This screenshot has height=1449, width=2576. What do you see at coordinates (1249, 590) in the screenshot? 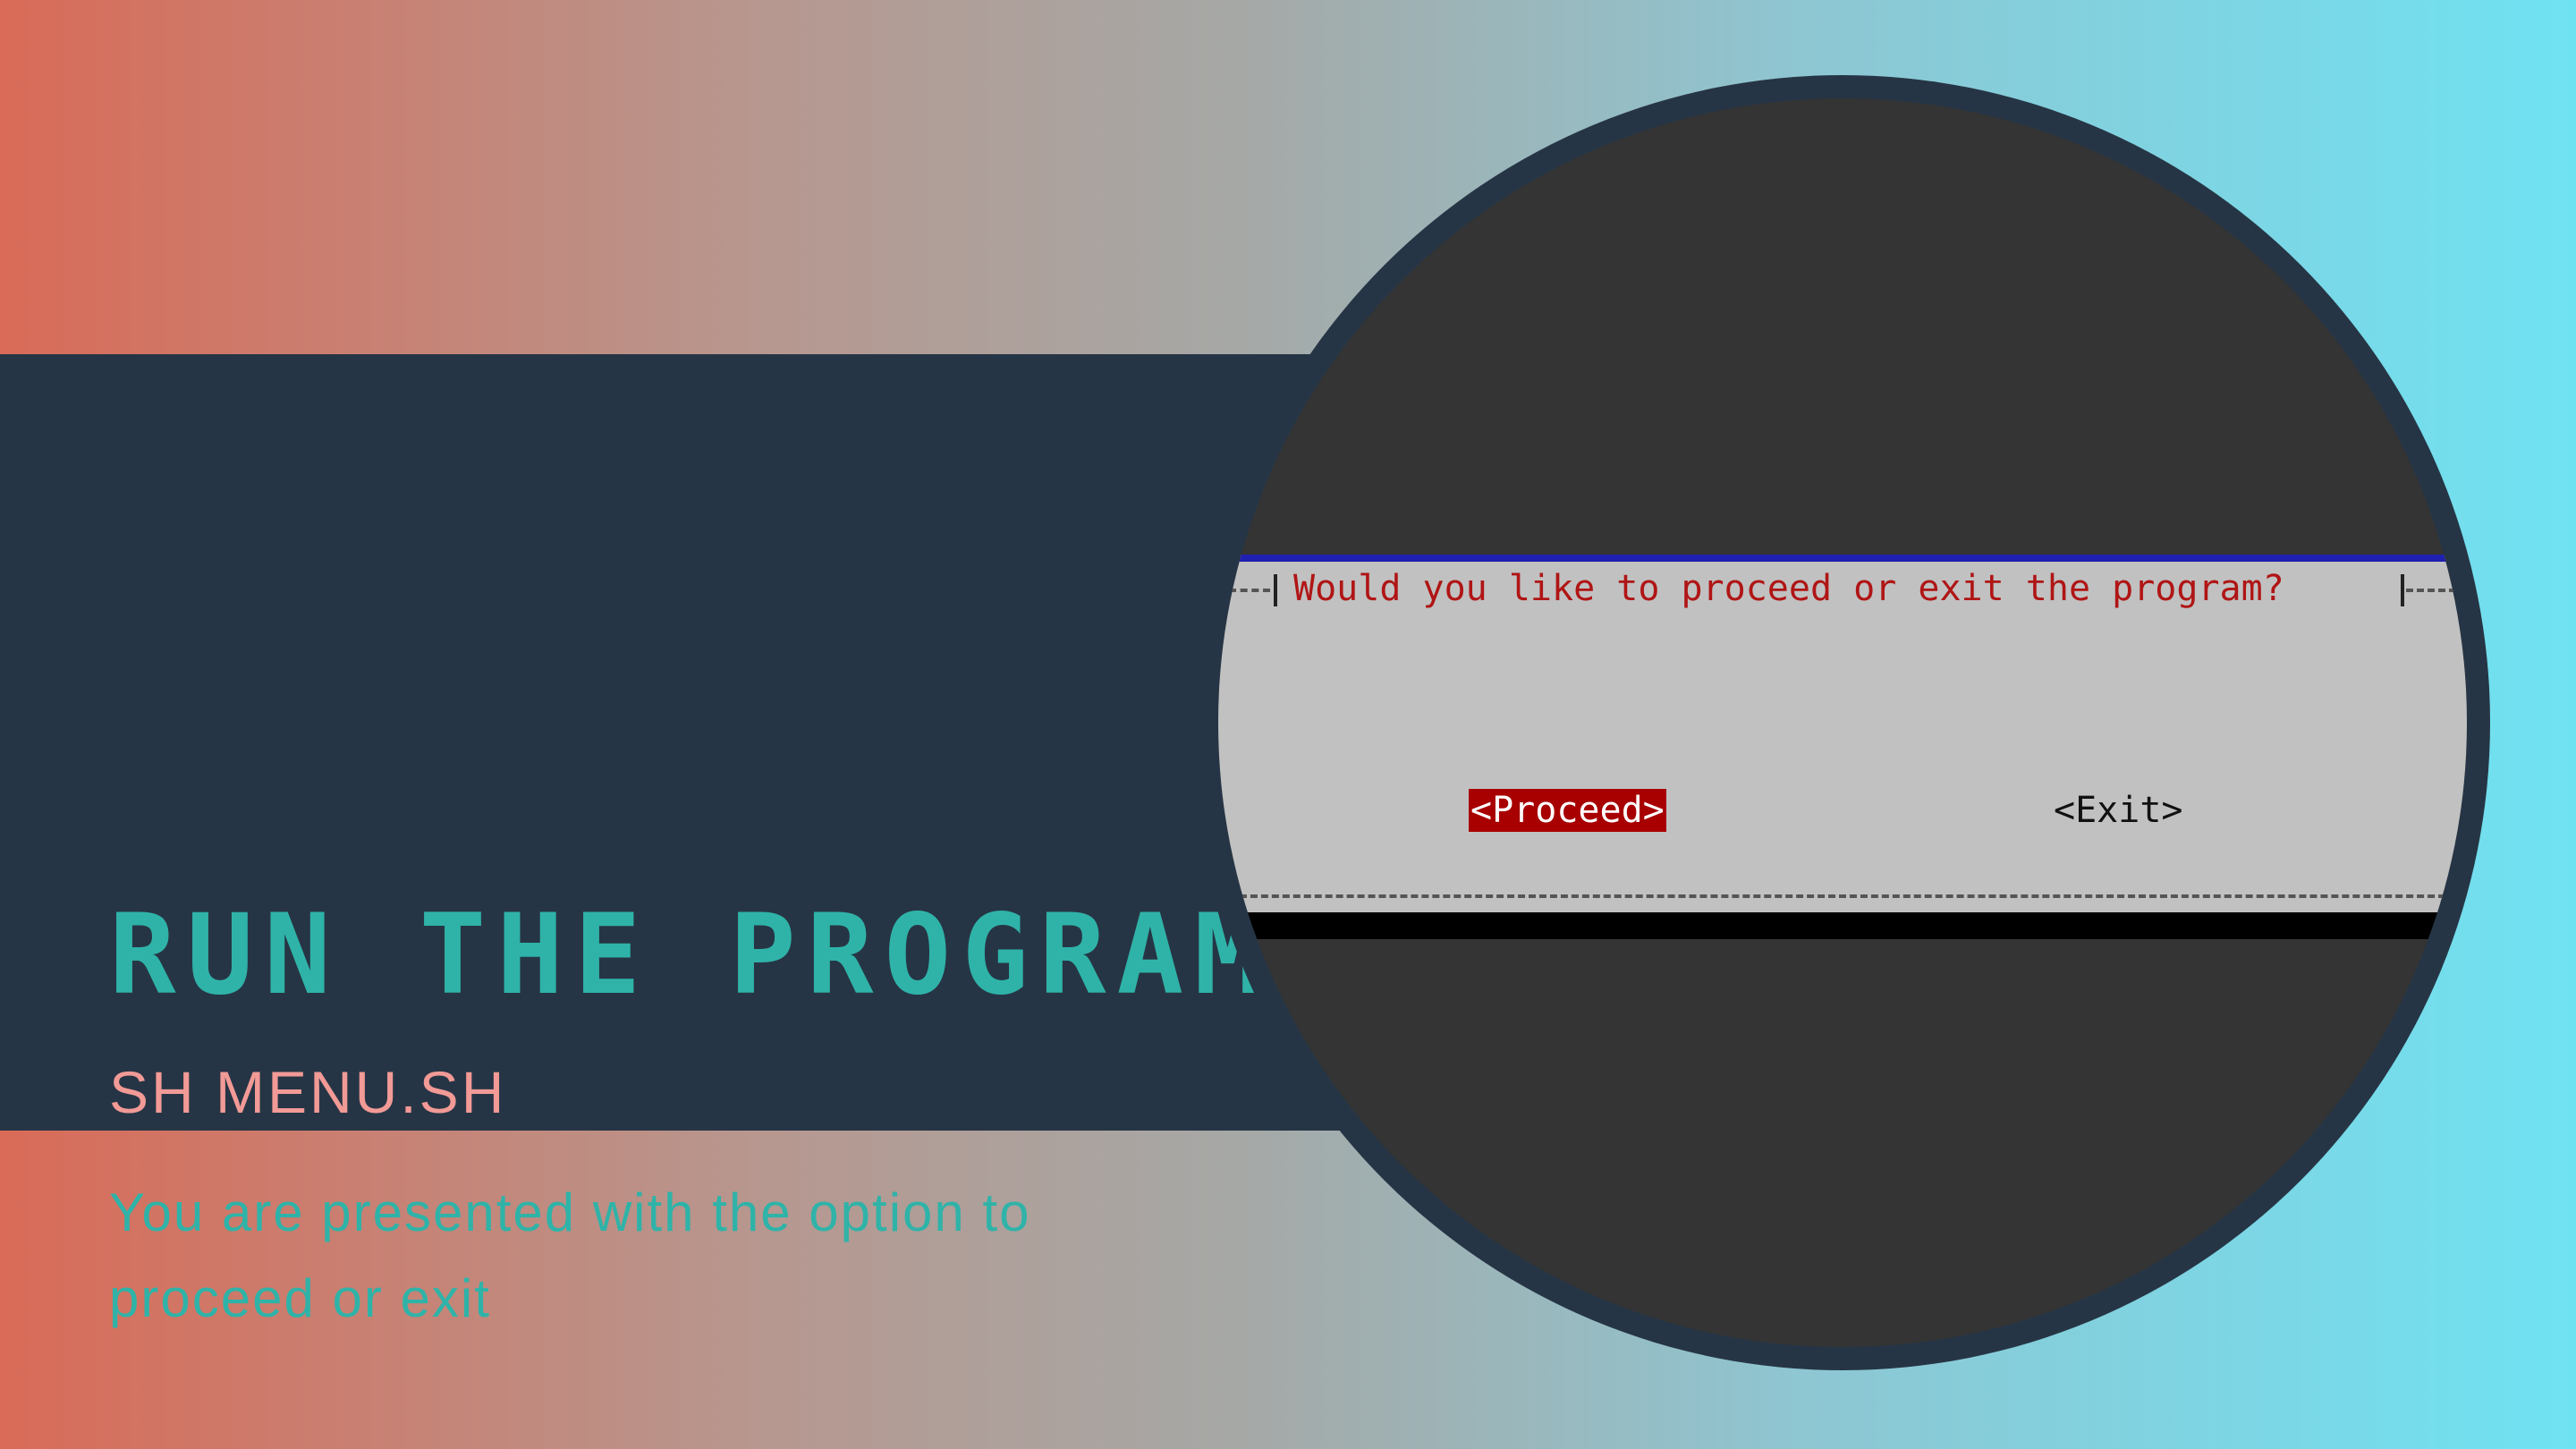
I see `dialog-border-left` at bounding box center [1249, 590].